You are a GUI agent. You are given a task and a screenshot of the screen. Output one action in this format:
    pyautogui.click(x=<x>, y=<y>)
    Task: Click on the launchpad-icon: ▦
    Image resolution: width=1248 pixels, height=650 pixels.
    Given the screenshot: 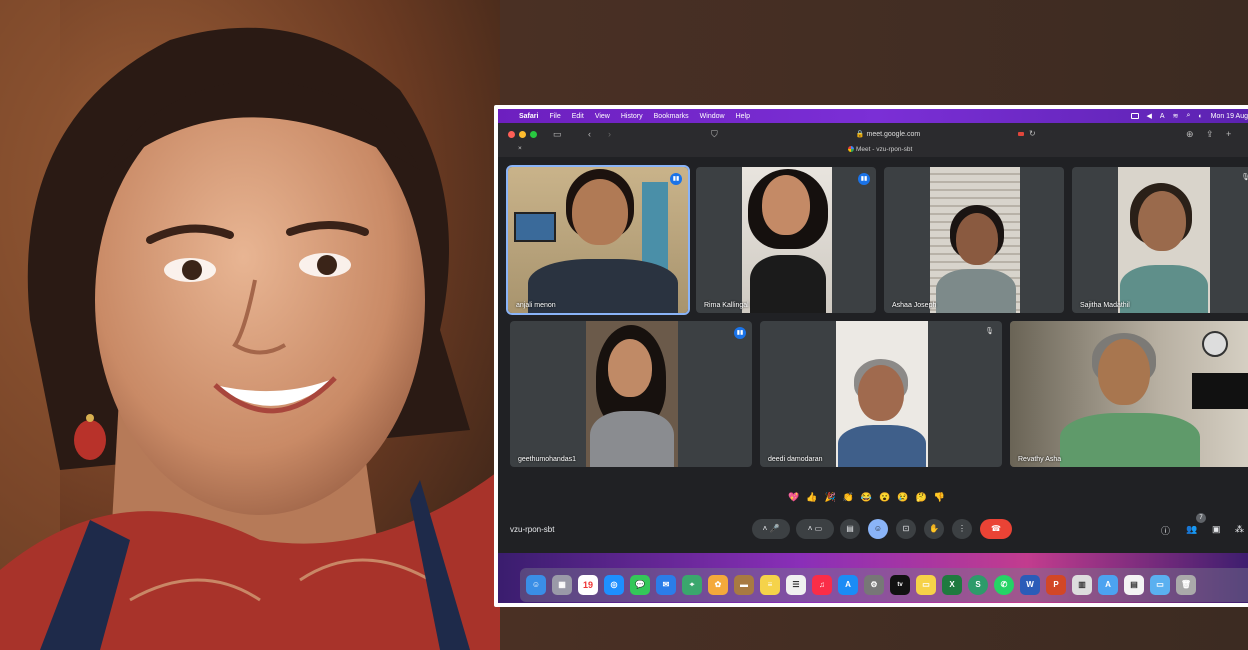 What is the action you would take?
    pyautogui.click(x=562, y=585)
    